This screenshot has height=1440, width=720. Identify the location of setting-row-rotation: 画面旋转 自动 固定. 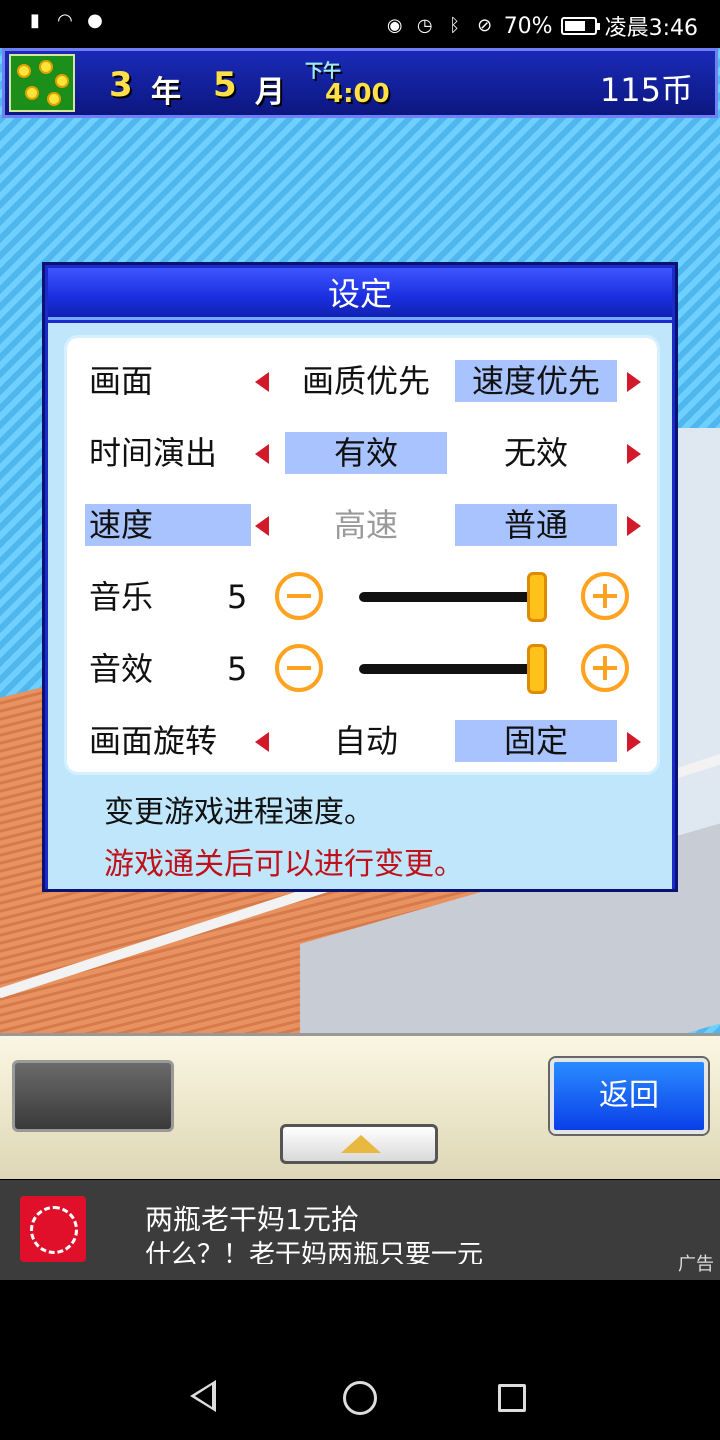
(362, 739).